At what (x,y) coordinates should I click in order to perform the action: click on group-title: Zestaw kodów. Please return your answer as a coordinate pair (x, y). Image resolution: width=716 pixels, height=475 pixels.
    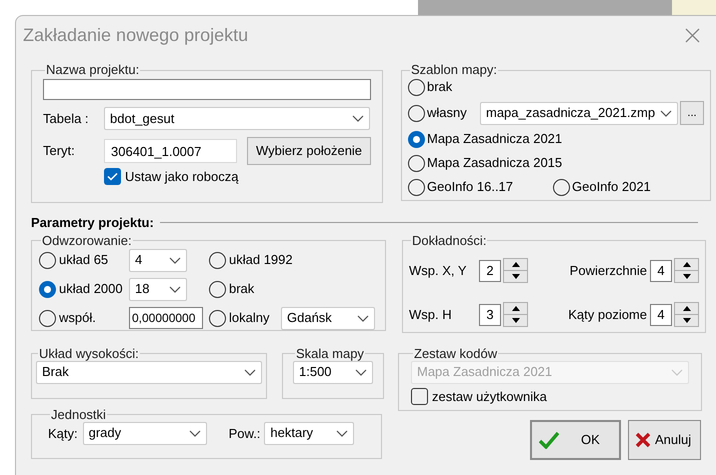
    Looking at the image, I should click on (455, 353).